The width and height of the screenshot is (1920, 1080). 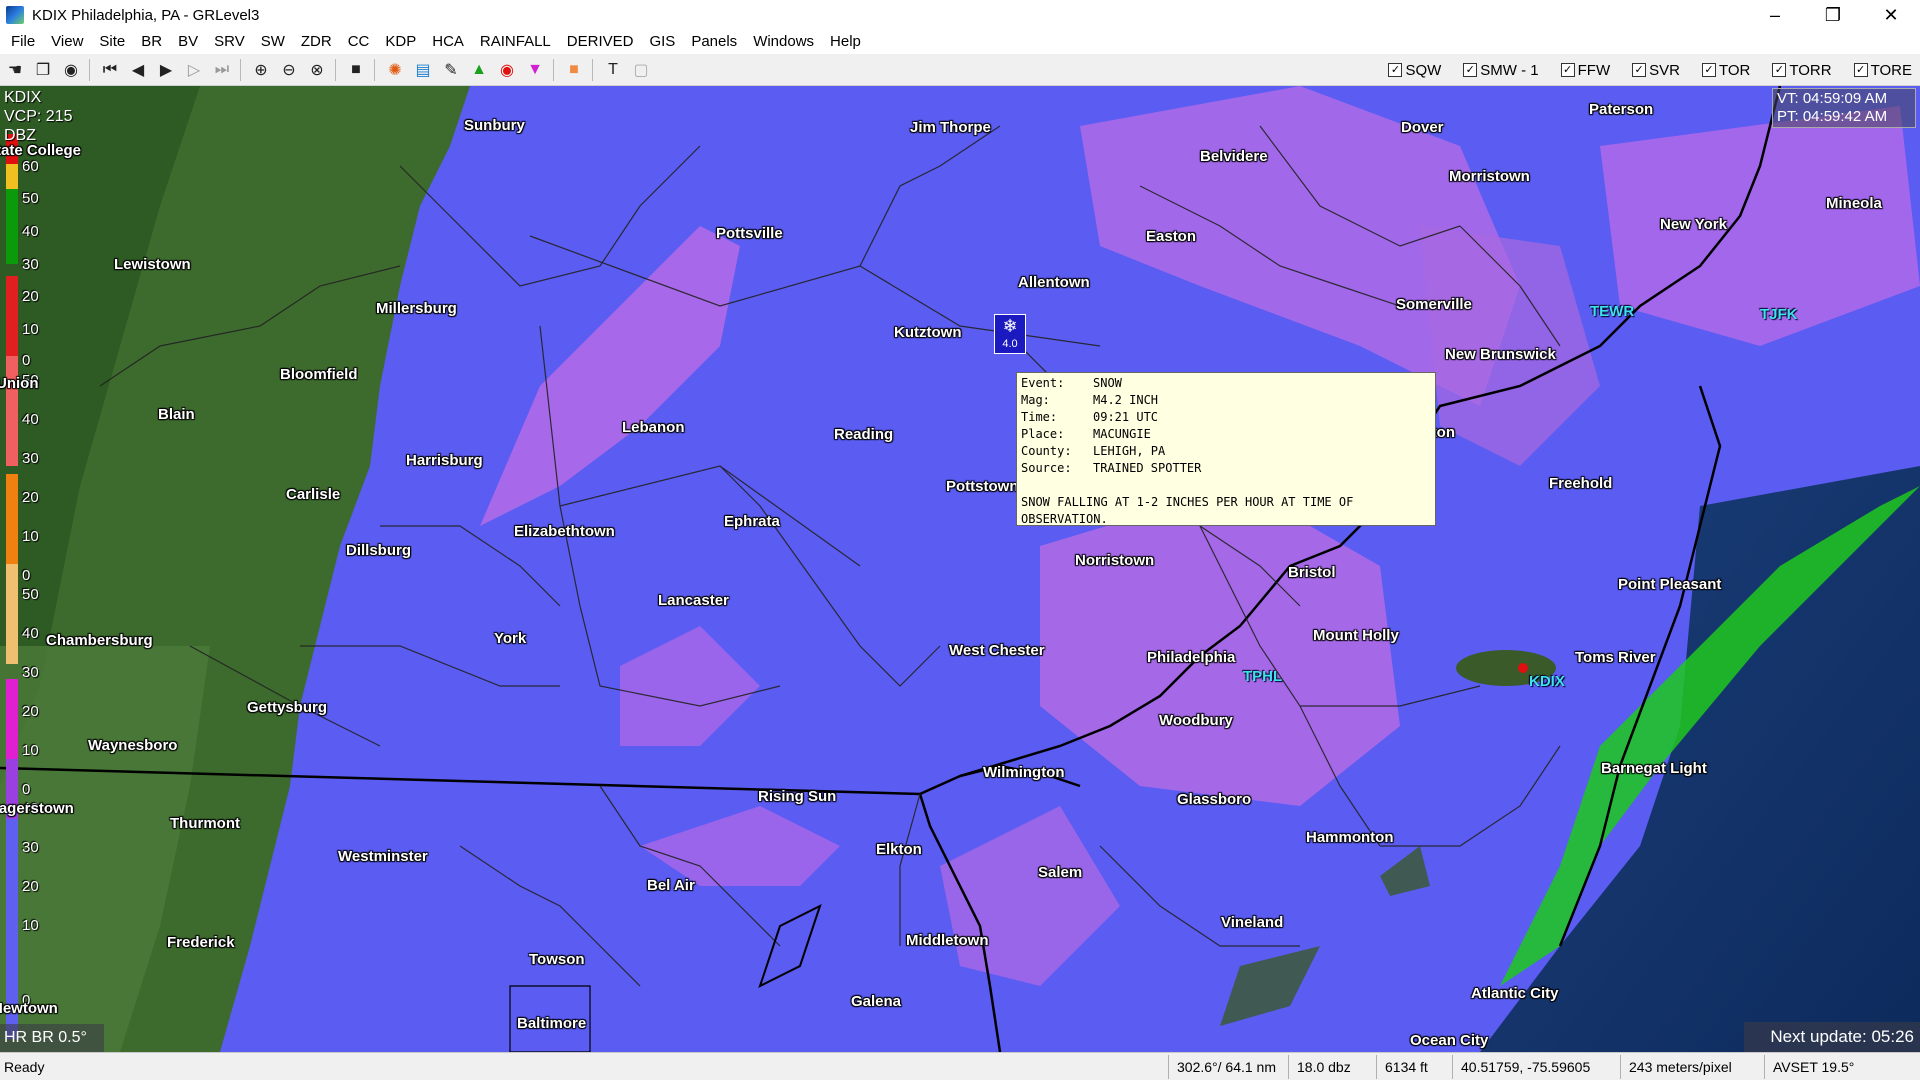 What do you see at coordinates (222, 70) in the screenshot?
I see `last-frame-icon: ⏭` at bounding box center [222, 70].